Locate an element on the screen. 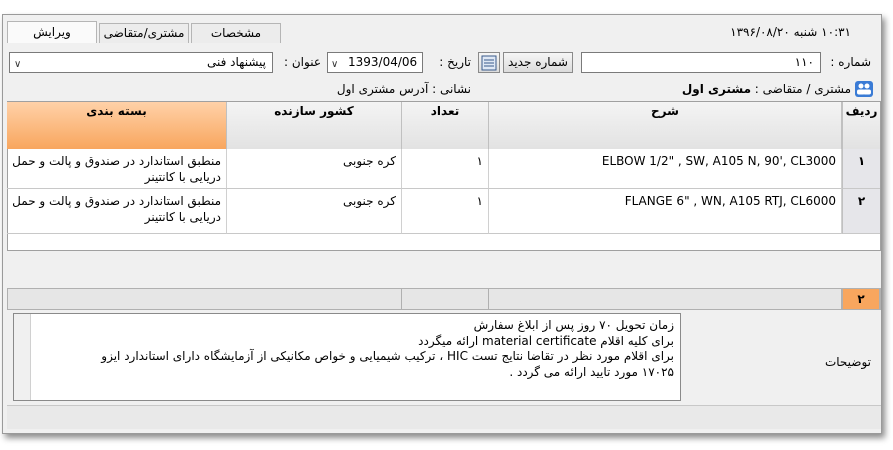  customer-value: مشتری اول is located at coordinates (716, 89).